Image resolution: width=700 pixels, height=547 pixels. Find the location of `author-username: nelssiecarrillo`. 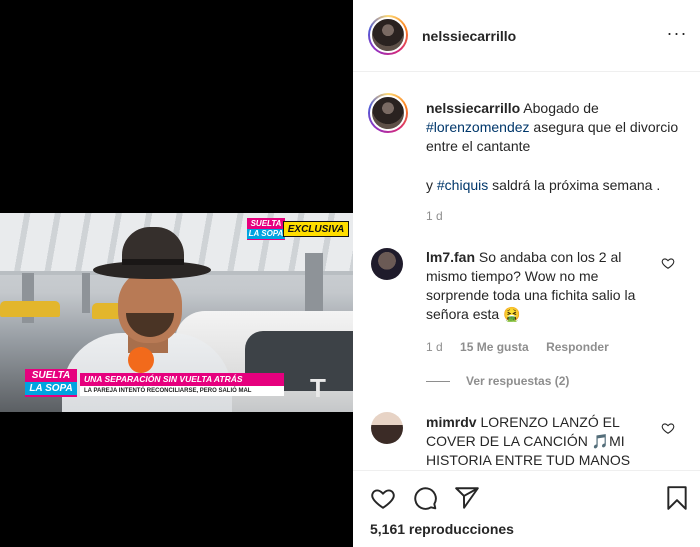

author-username: nelssiecarrillo is located at coordinates (469, 36).